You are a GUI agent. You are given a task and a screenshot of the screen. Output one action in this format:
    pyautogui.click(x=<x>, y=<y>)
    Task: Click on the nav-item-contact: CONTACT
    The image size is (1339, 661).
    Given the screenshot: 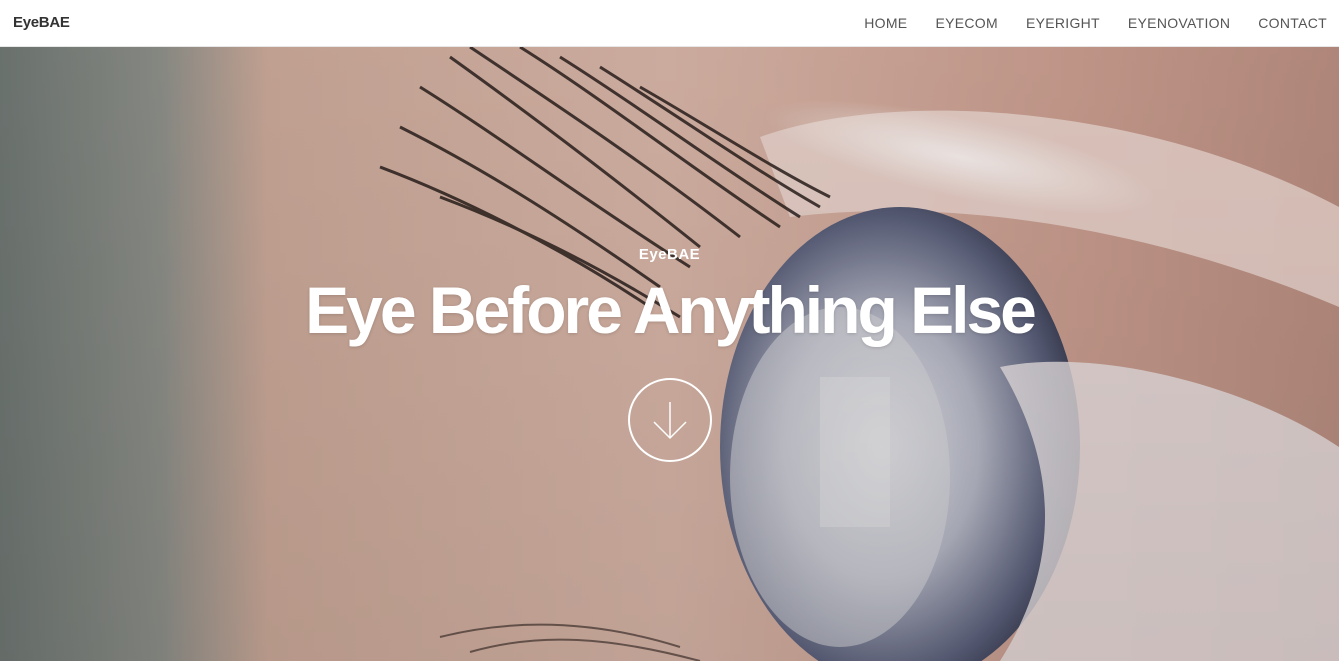 What is the action you would take?
    pyautogui.click(x=1292, y=24)
    